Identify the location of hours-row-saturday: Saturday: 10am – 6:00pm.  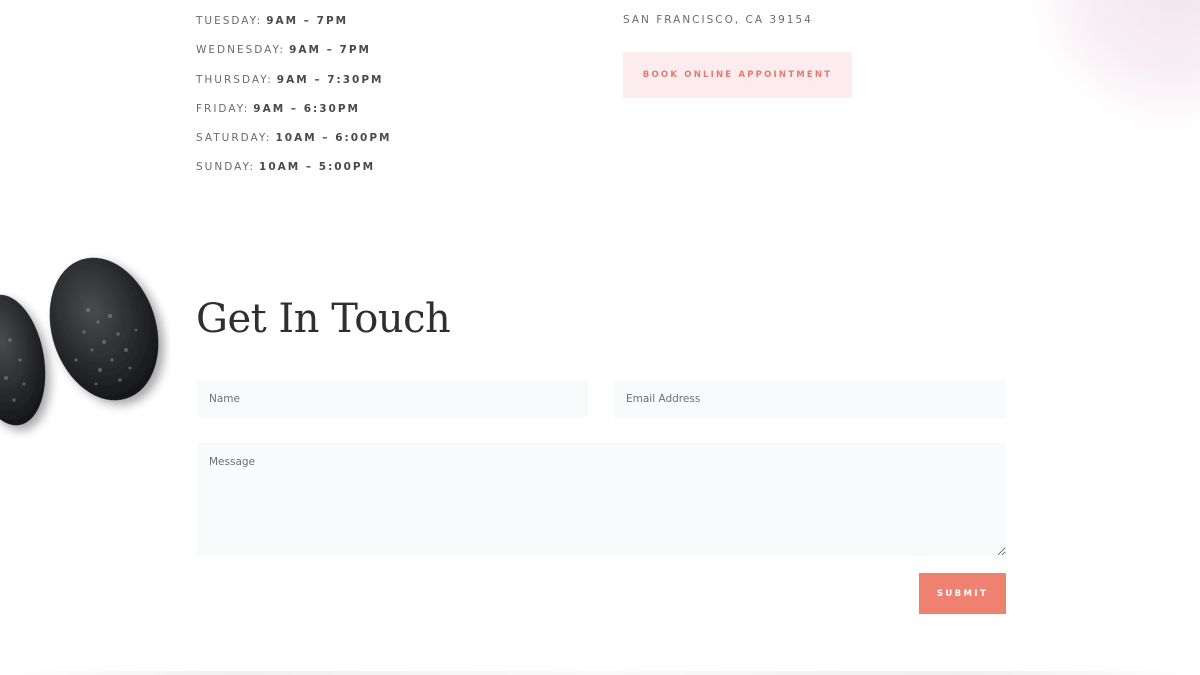
(326, 145).